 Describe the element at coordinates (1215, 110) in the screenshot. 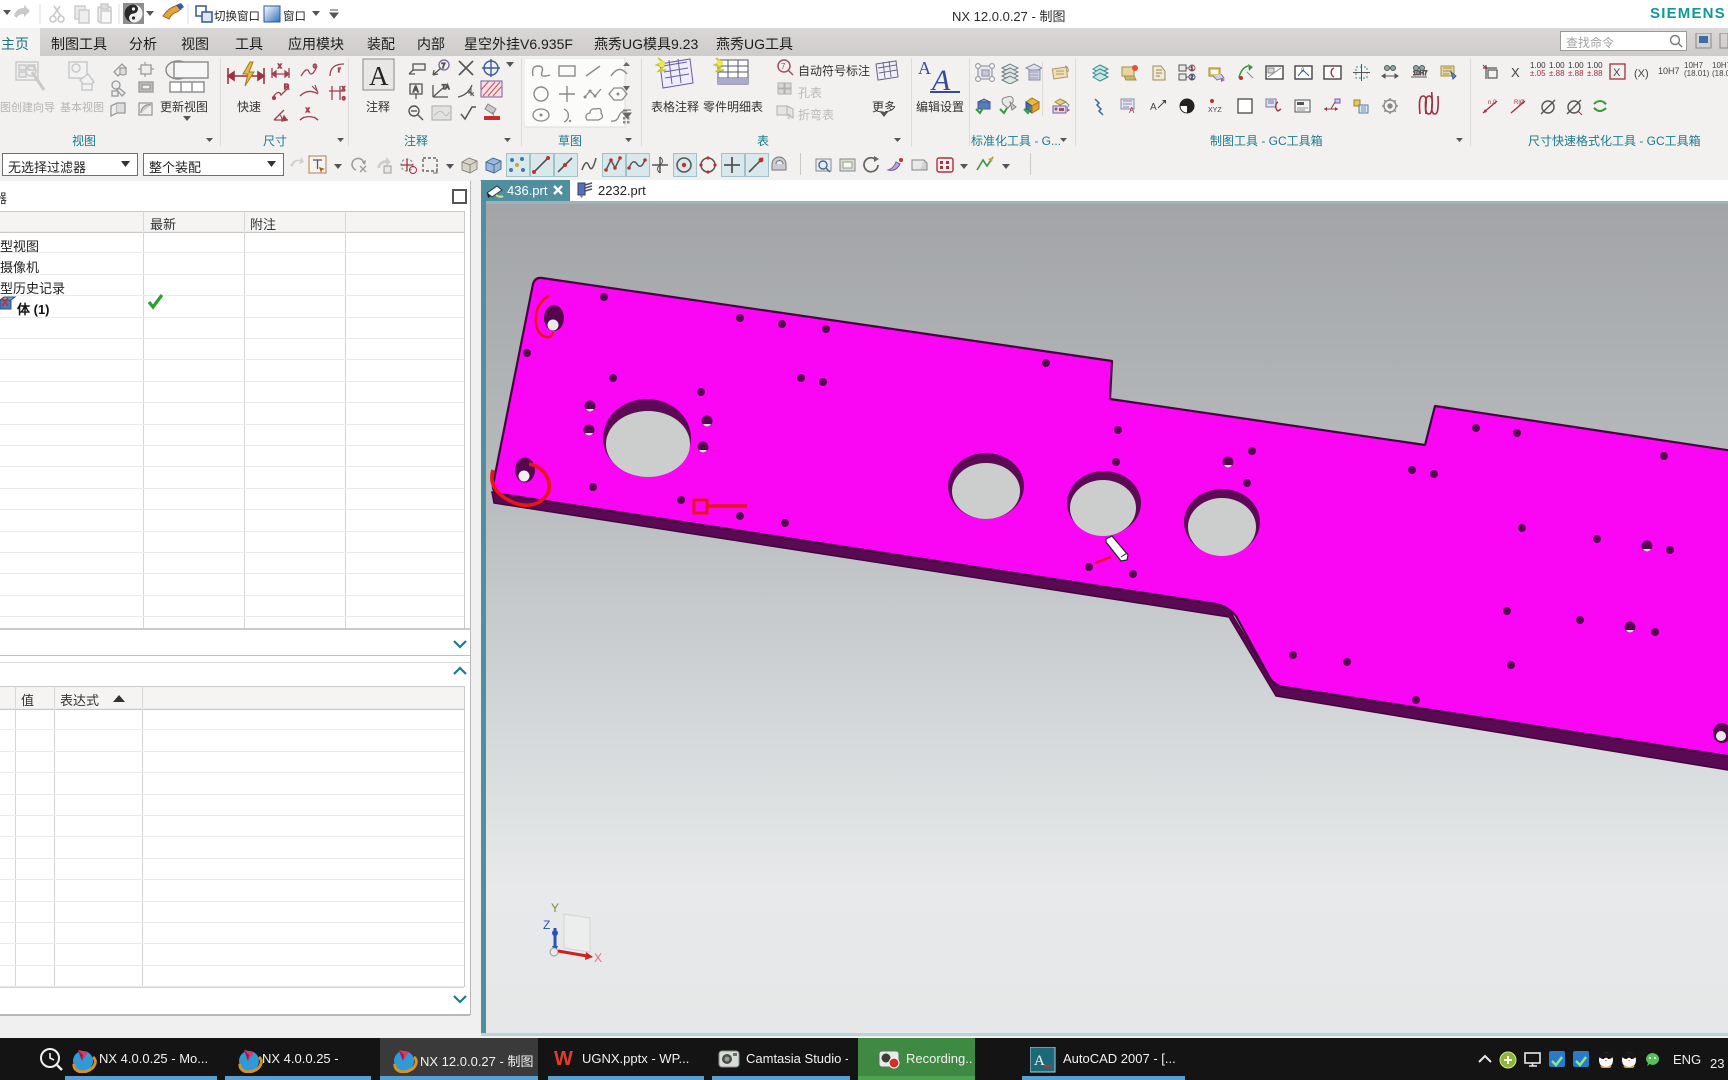

I see `svg-text: XYZ` at that location.